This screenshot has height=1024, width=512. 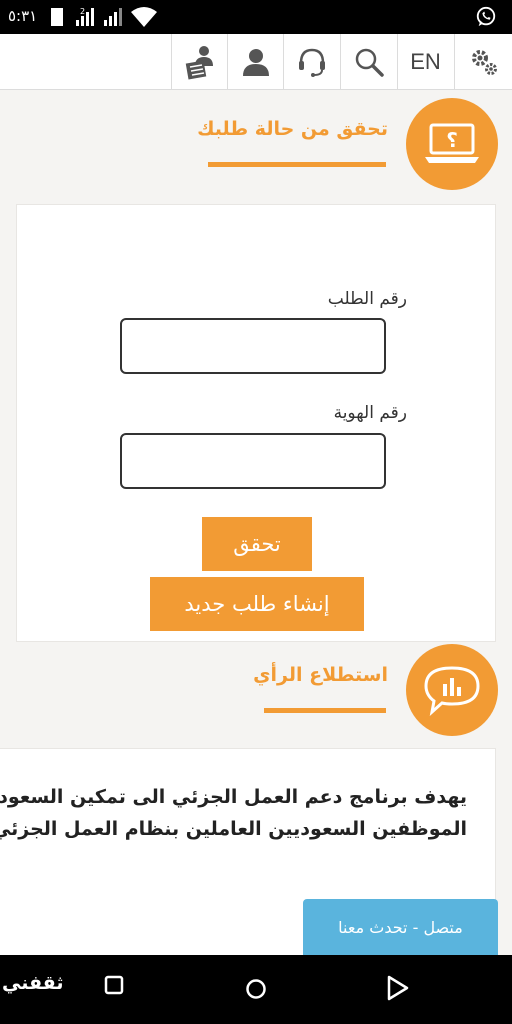 I want to click on poll-chat-bubble-icon, so click(x=452, y=691).